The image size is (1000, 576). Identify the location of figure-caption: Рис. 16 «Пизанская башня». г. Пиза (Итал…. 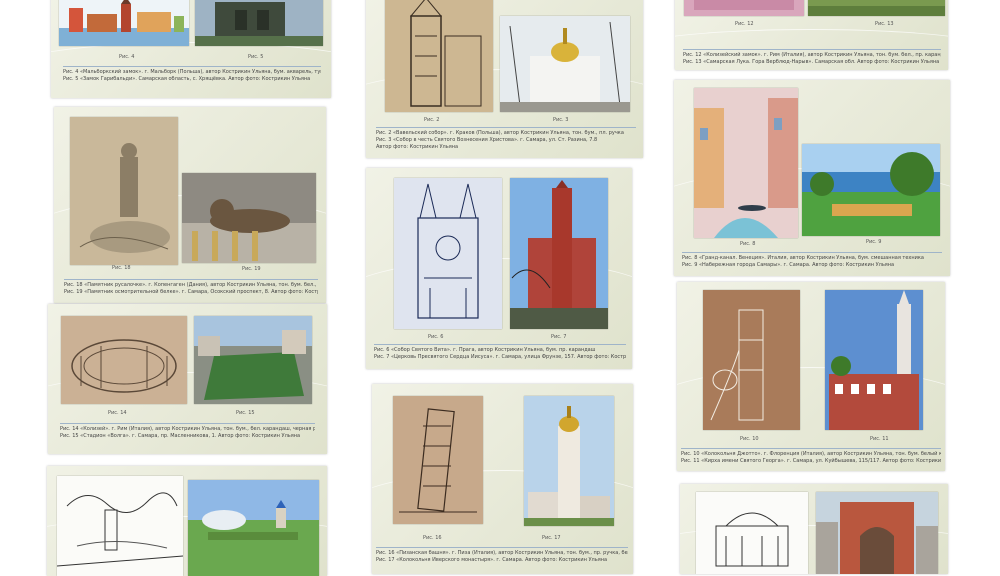
(502, 555).